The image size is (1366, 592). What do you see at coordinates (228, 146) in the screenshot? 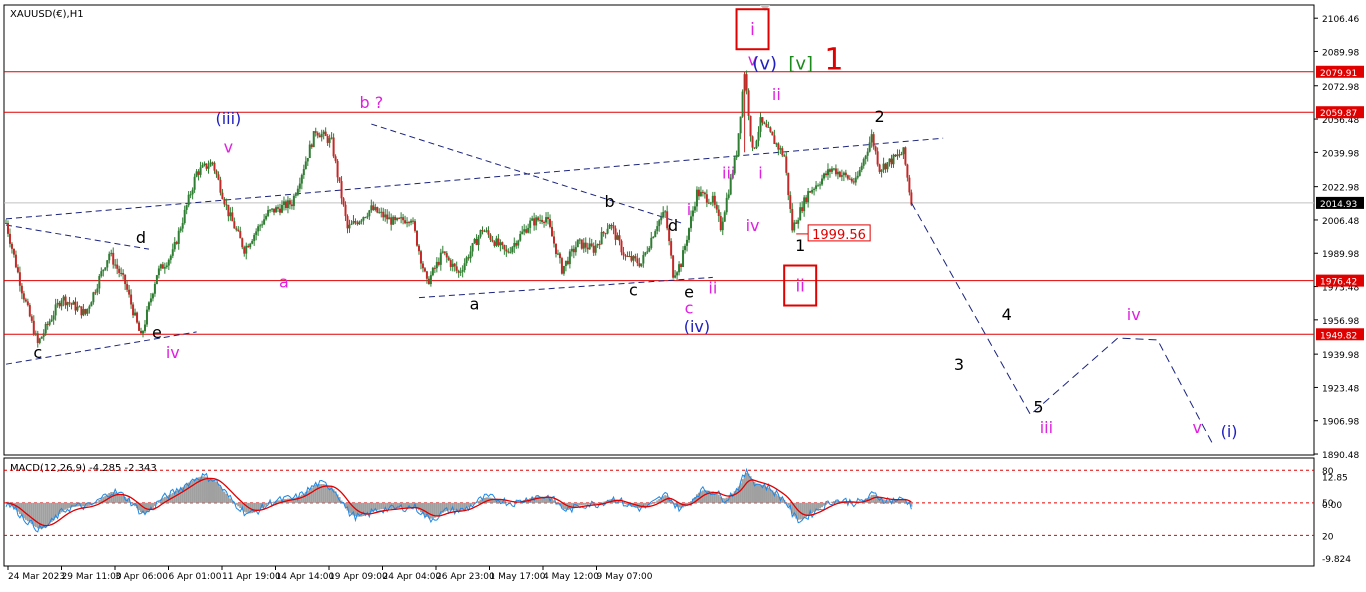
I see `wave-label: v` at bounding box center [228, 146].